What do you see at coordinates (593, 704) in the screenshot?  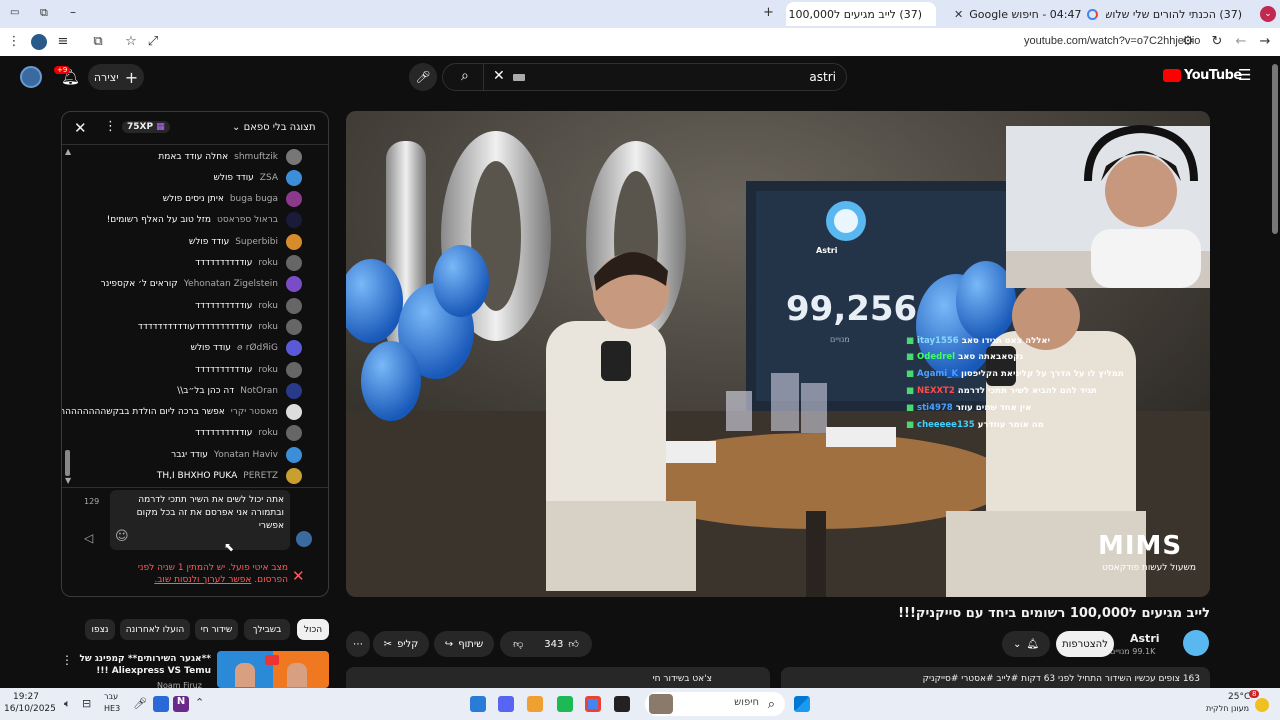 I see `chrome-app-icon` at bounding box center [593, 704].